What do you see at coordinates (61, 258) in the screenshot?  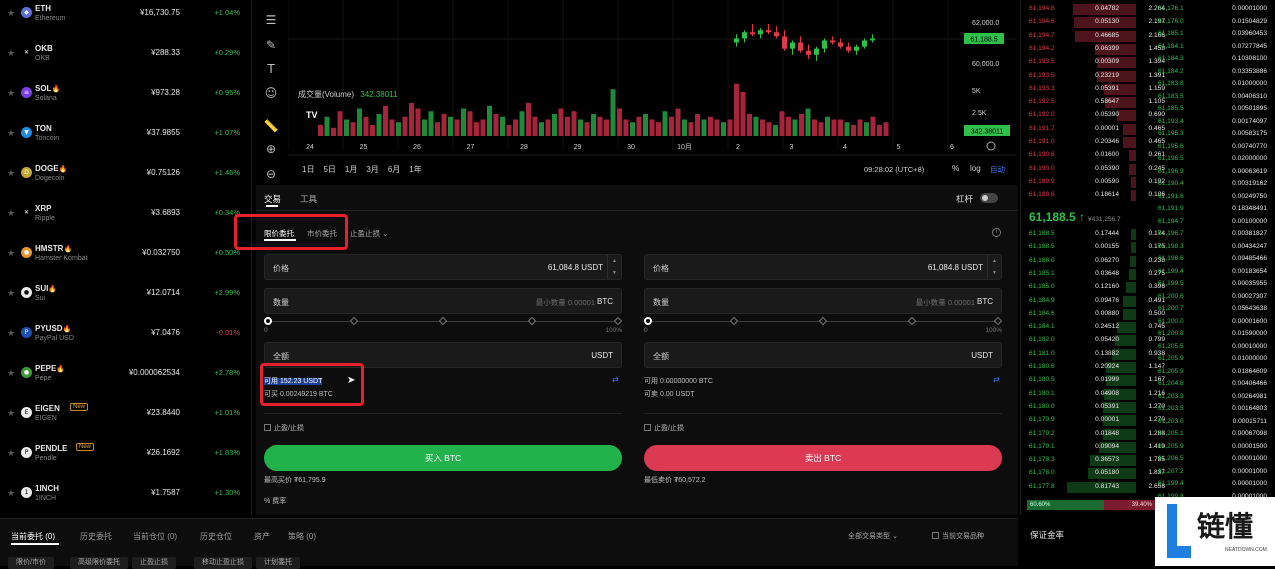 I see `coin-name: Hamster Kombat` at bounding box center [61, 258].